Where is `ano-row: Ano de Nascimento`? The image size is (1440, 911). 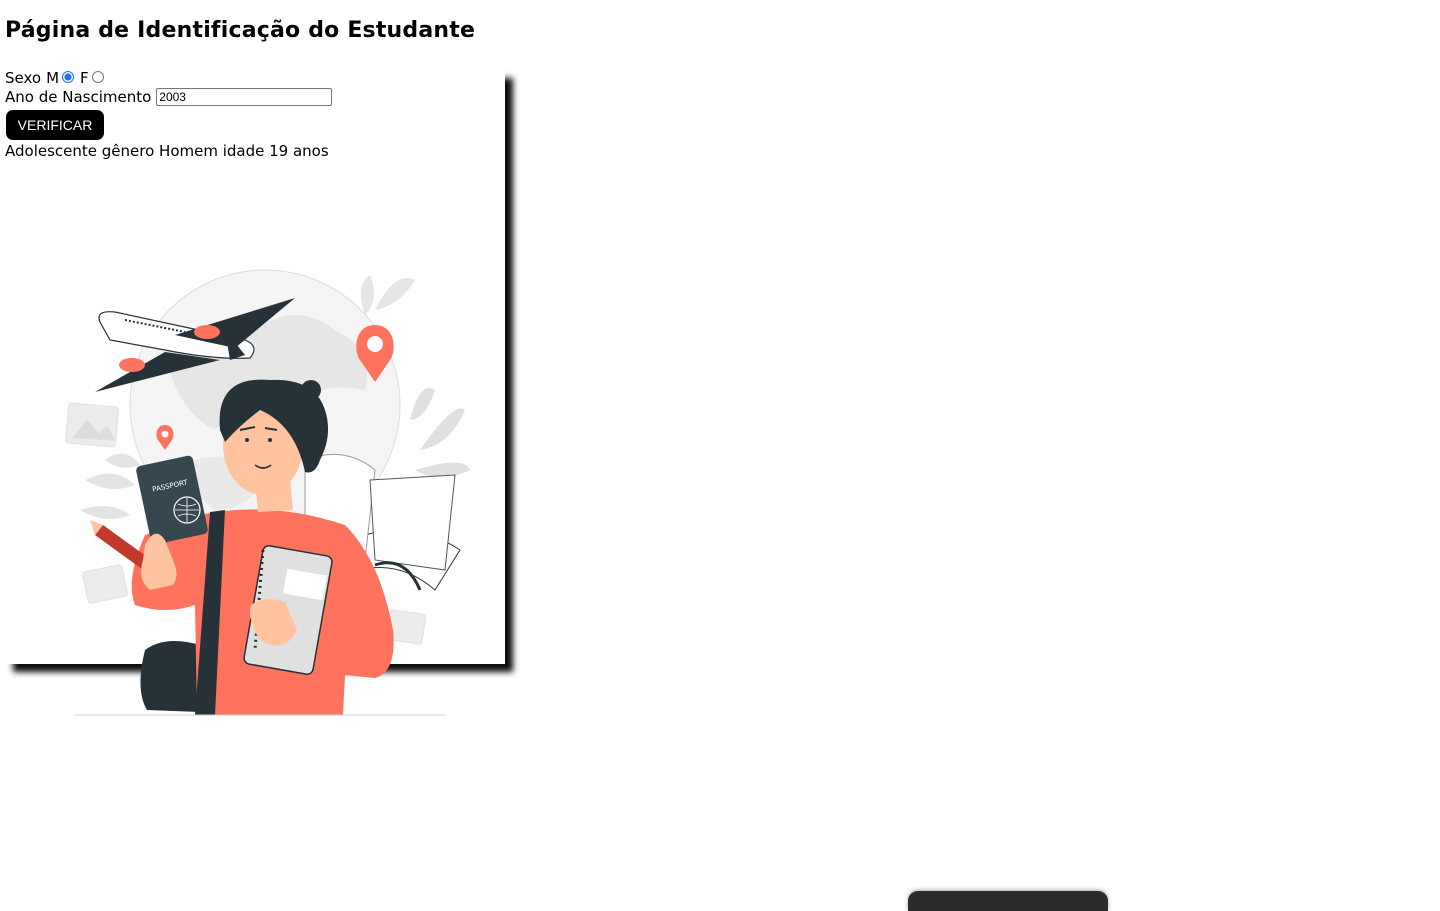 ano-row: Ano de Nascimento is located at coordinates (169, 97).